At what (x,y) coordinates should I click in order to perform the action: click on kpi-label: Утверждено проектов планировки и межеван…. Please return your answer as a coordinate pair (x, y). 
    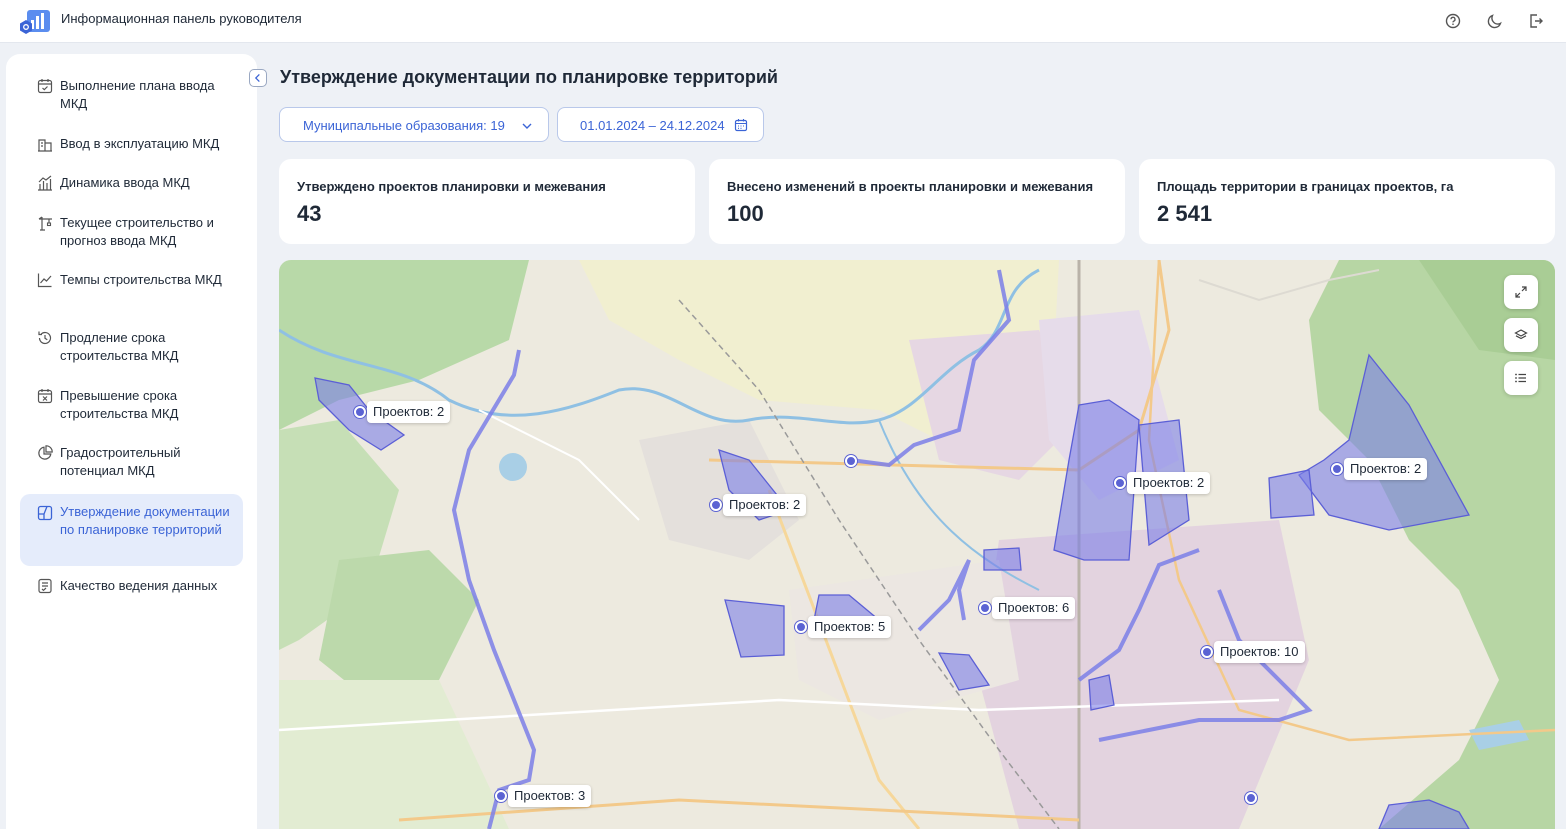
    Looking at the image, I should click on (451, 186).